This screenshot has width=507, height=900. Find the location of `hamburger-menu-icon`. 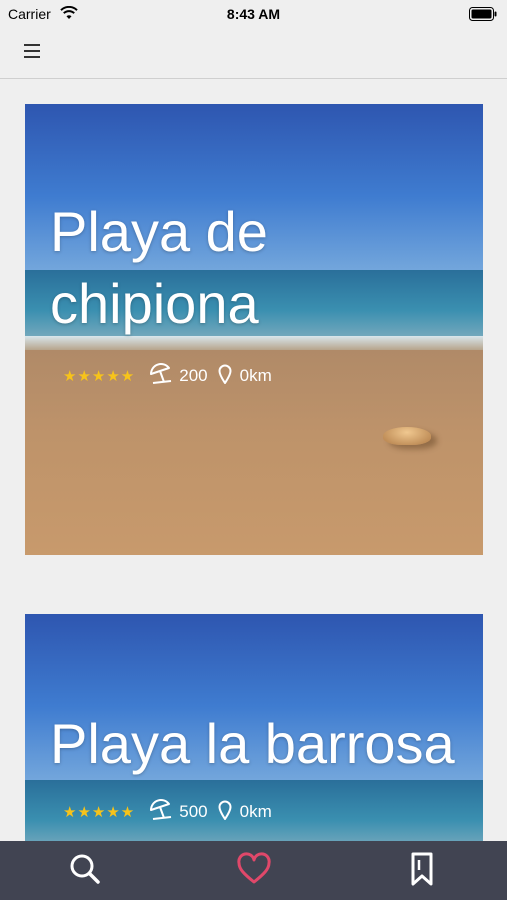

hamburger-menu-icon is located at coordinates (35, 52).